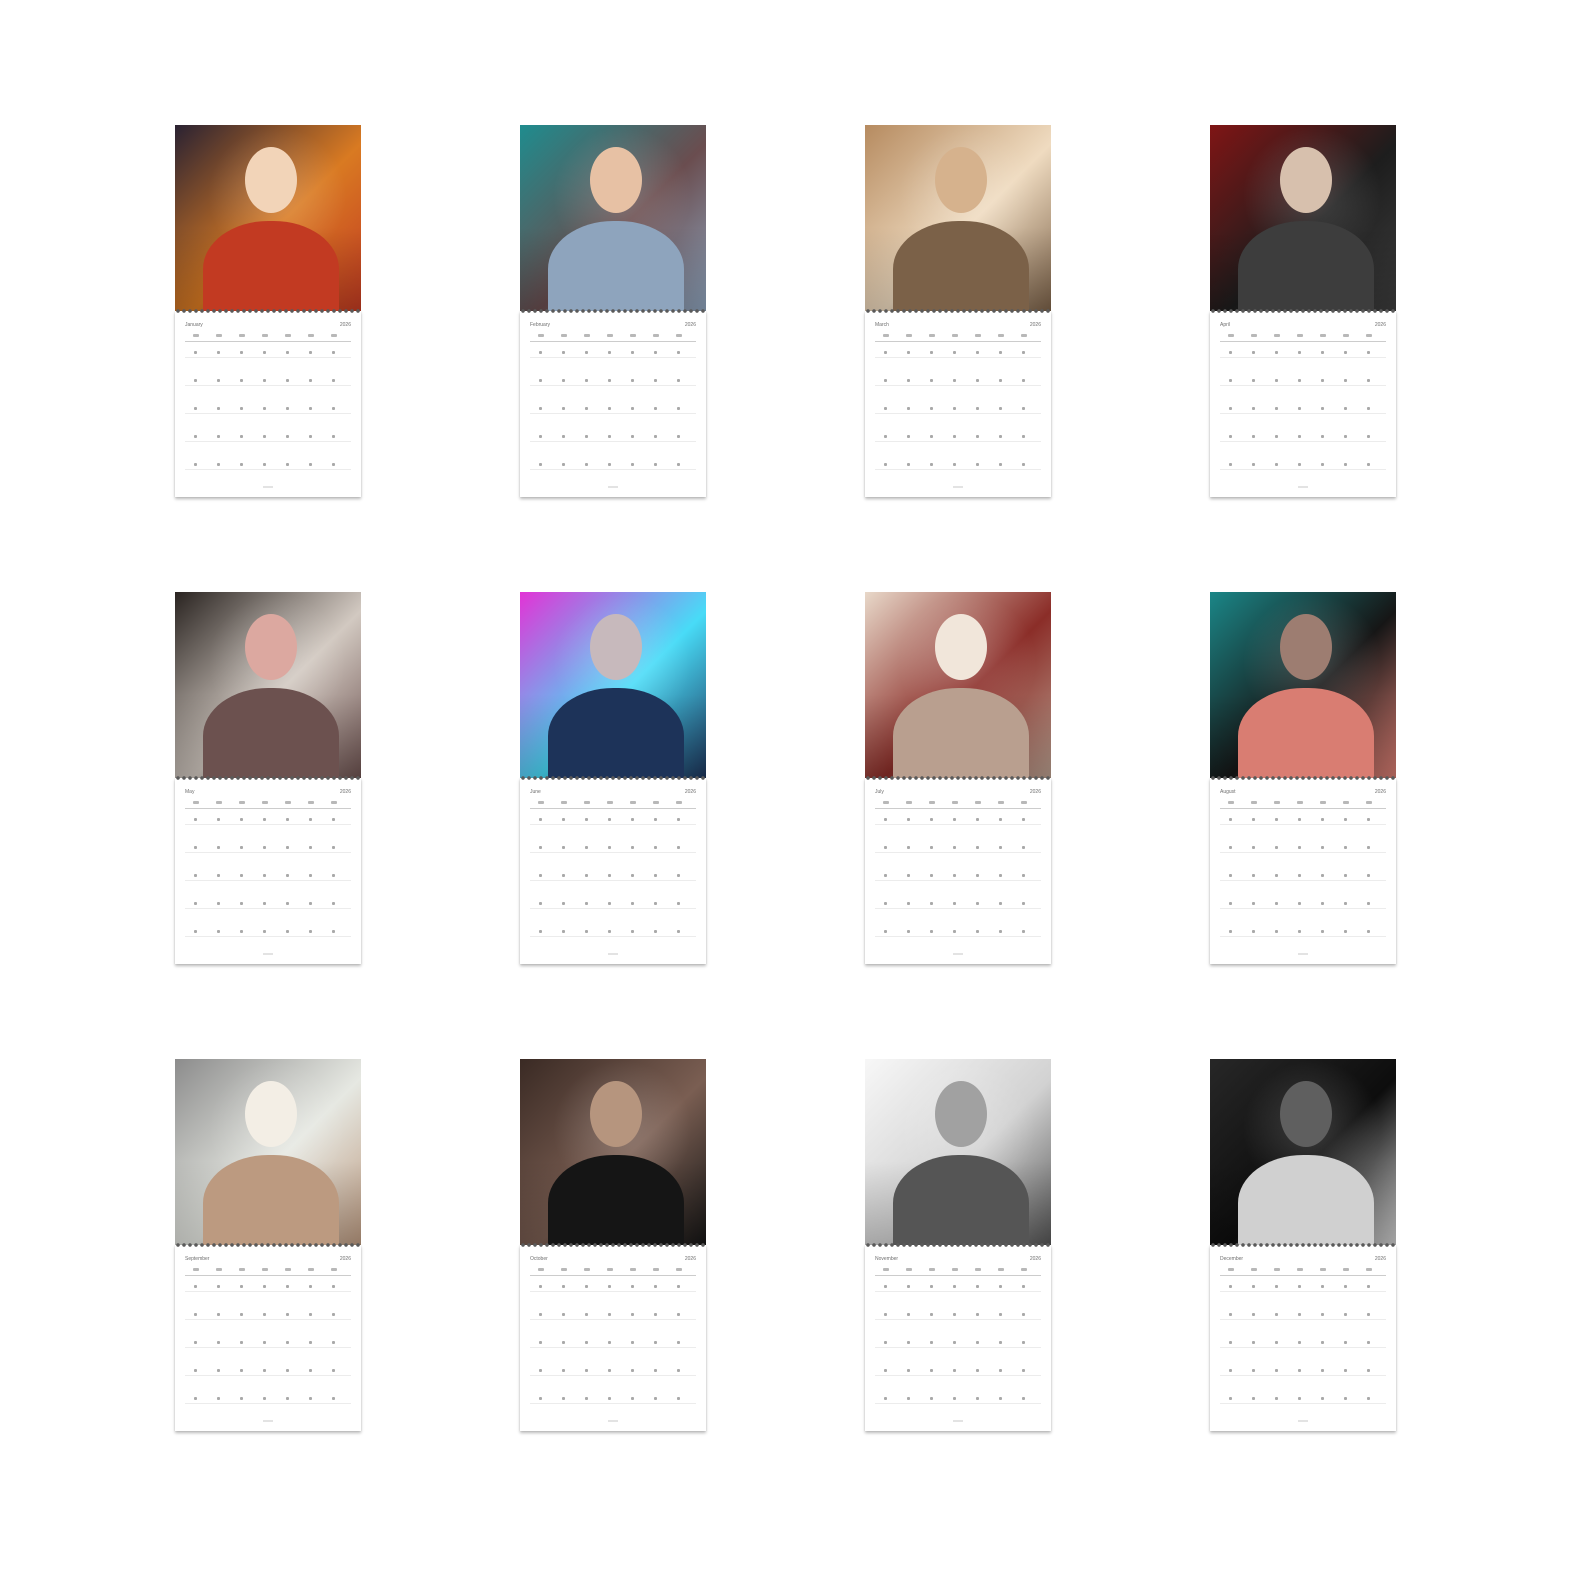  I want to click on month-name: July, so click(879, 792).